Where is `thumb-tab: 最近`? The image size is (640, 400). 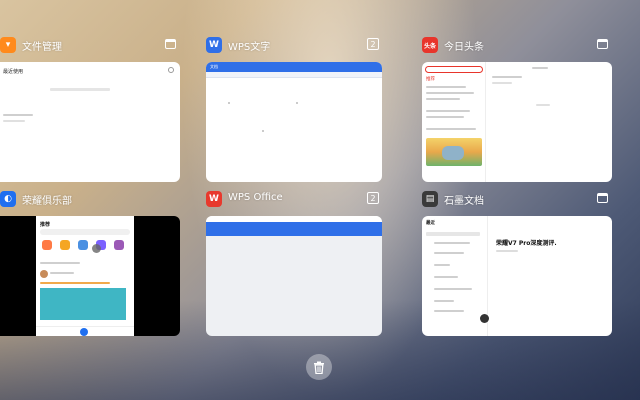 thumb-tab: 最近 is located at coordinates (430, 223).